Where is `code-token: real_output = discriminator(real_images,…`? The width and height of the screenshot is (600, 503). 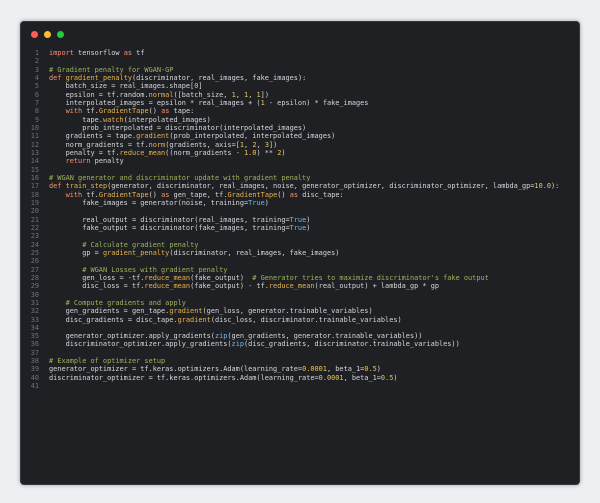
code-token: real_output = discriminator(real_images,… is located at coordinates (169, 219).